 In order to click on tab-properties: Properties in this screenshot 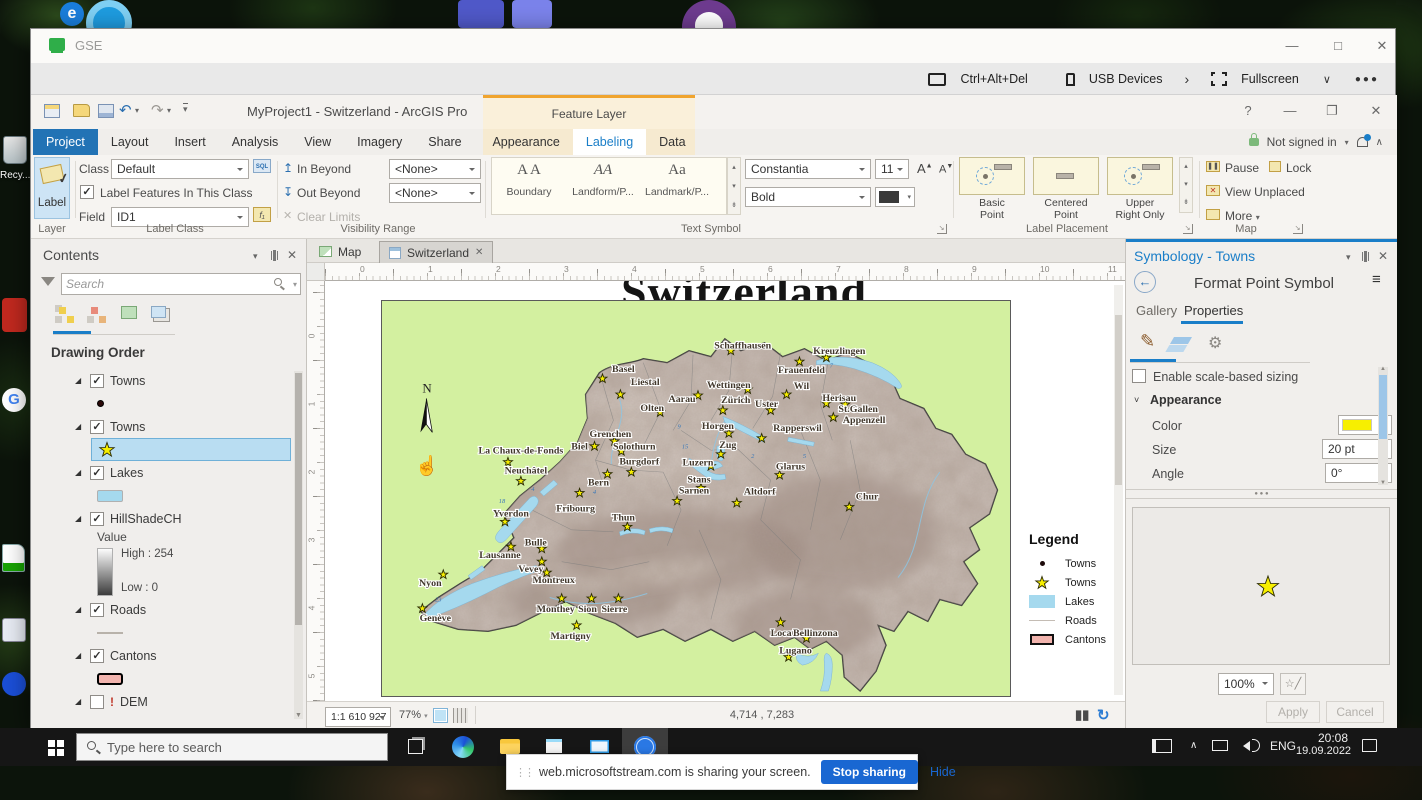, I will do `click(1213, 310)`.